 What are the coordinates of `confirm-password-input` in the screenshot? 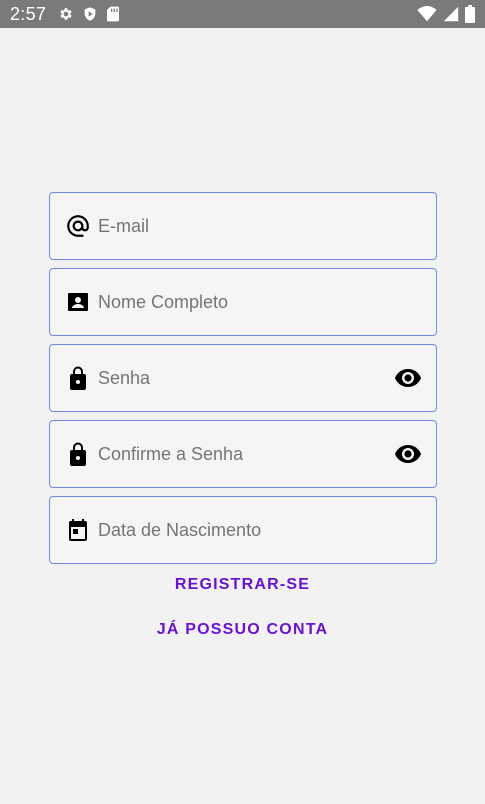 It's located at (245, 454).